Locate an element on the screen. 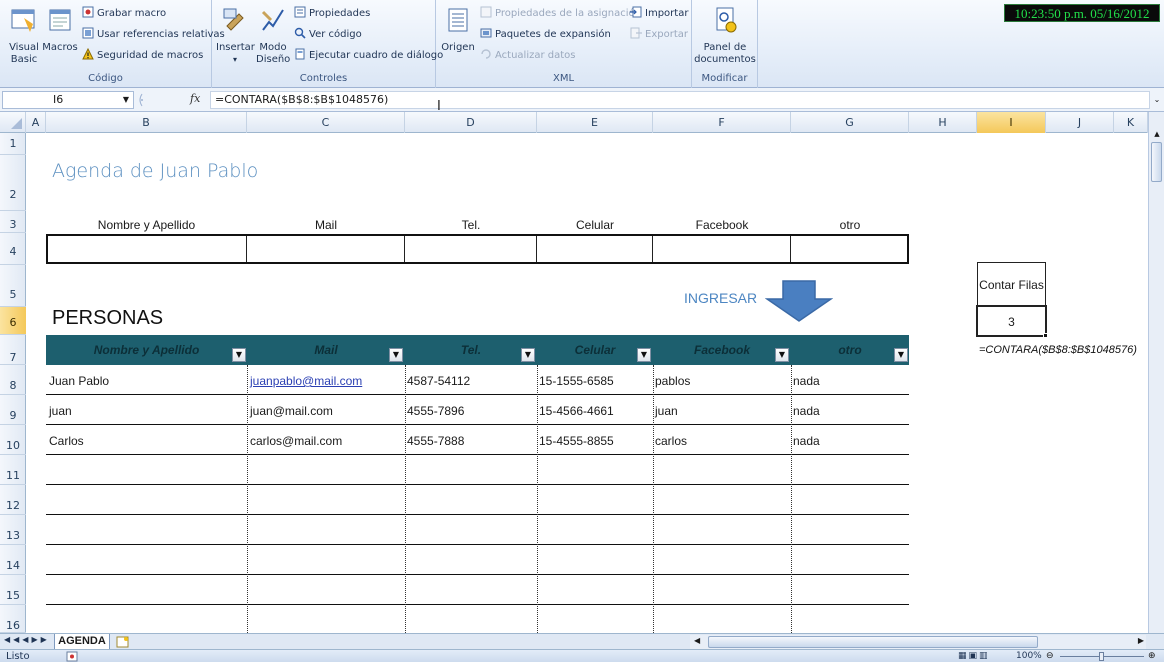  seguridad-macros-button: Seguridad de macros is located at coordinates (142, 56).